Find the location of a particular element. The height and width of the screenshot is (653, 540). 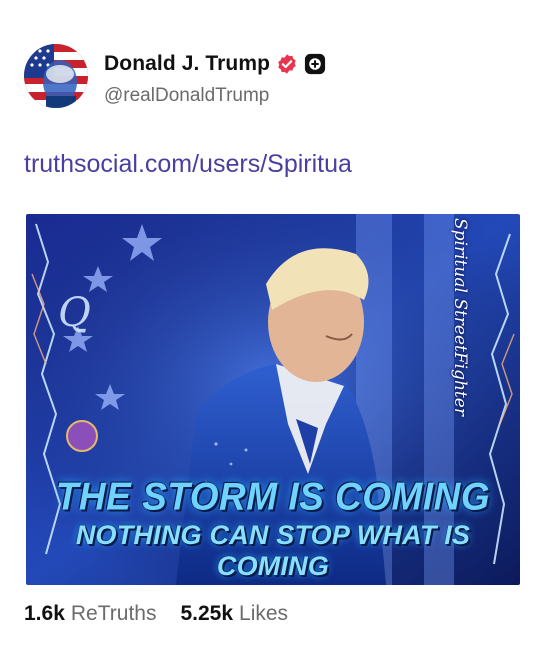

media-subline: NOTHING CAN STOP WHAT IS COMING is located at coordinates (273, 550).